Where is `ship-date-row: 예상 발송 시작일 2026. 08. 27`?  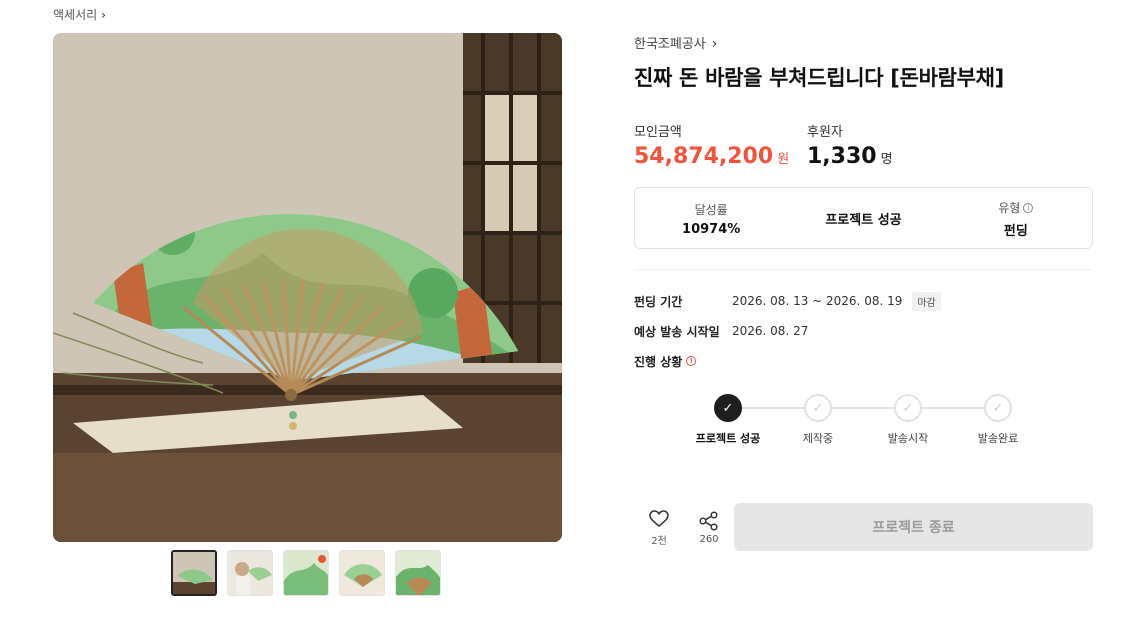 ship-date-row: 예상 발송 시작일 2026. 08. 27 is located at coordinates (863, 331).